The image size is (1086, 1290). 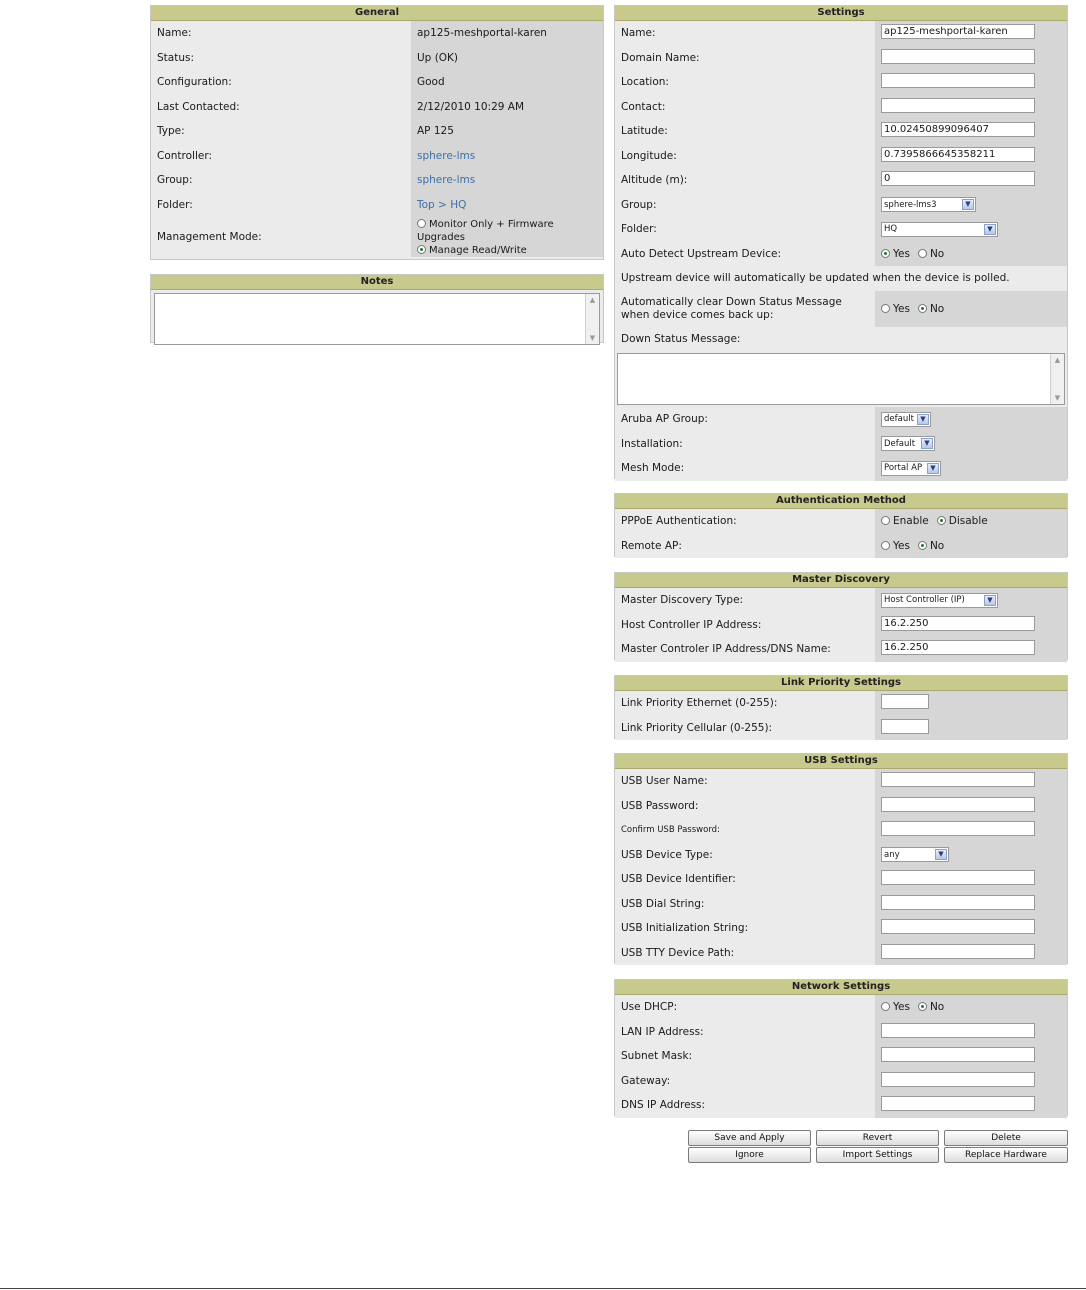 I want to click on pppoe-group: Enable Disable, so click(x=971, y=521).